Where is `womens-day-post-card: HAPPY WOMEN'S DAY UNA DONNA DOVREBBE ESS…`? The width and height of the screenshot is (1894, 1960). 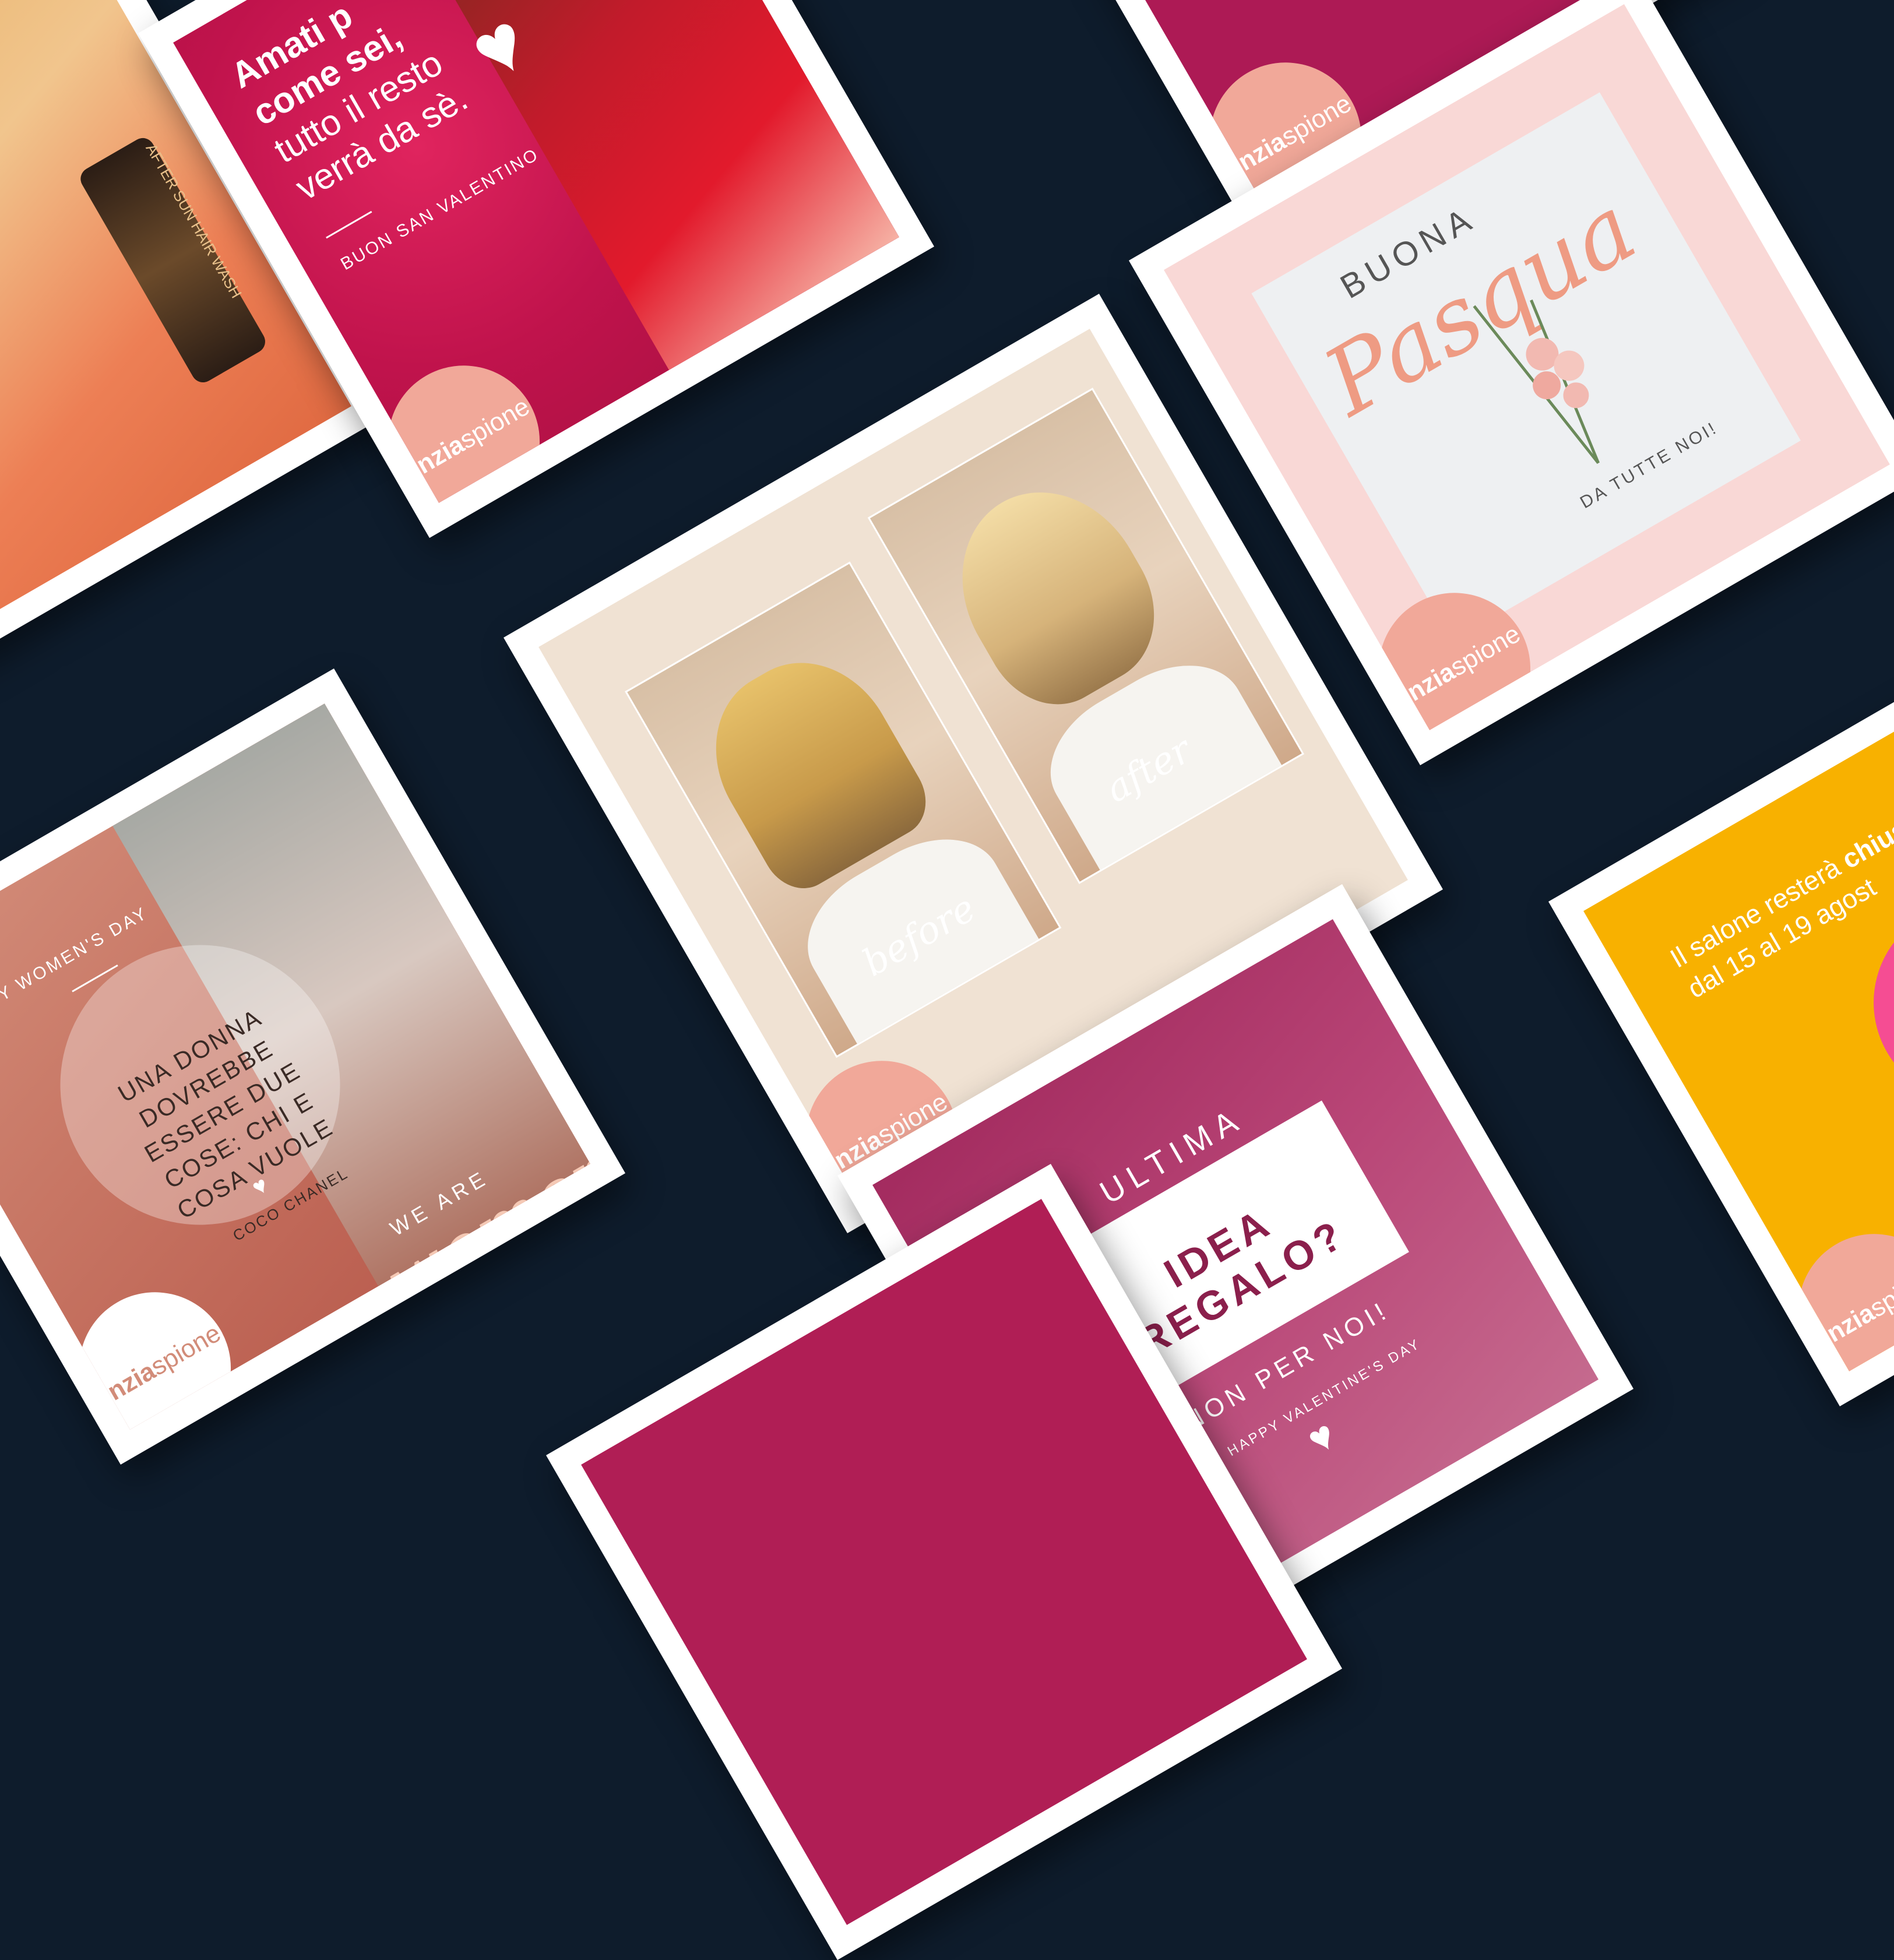 womens-day-post-card: HAPPY WOMEN'S DAY UNA DONNA DOVREBBE ESS… is located at coordinates (313, 1066).